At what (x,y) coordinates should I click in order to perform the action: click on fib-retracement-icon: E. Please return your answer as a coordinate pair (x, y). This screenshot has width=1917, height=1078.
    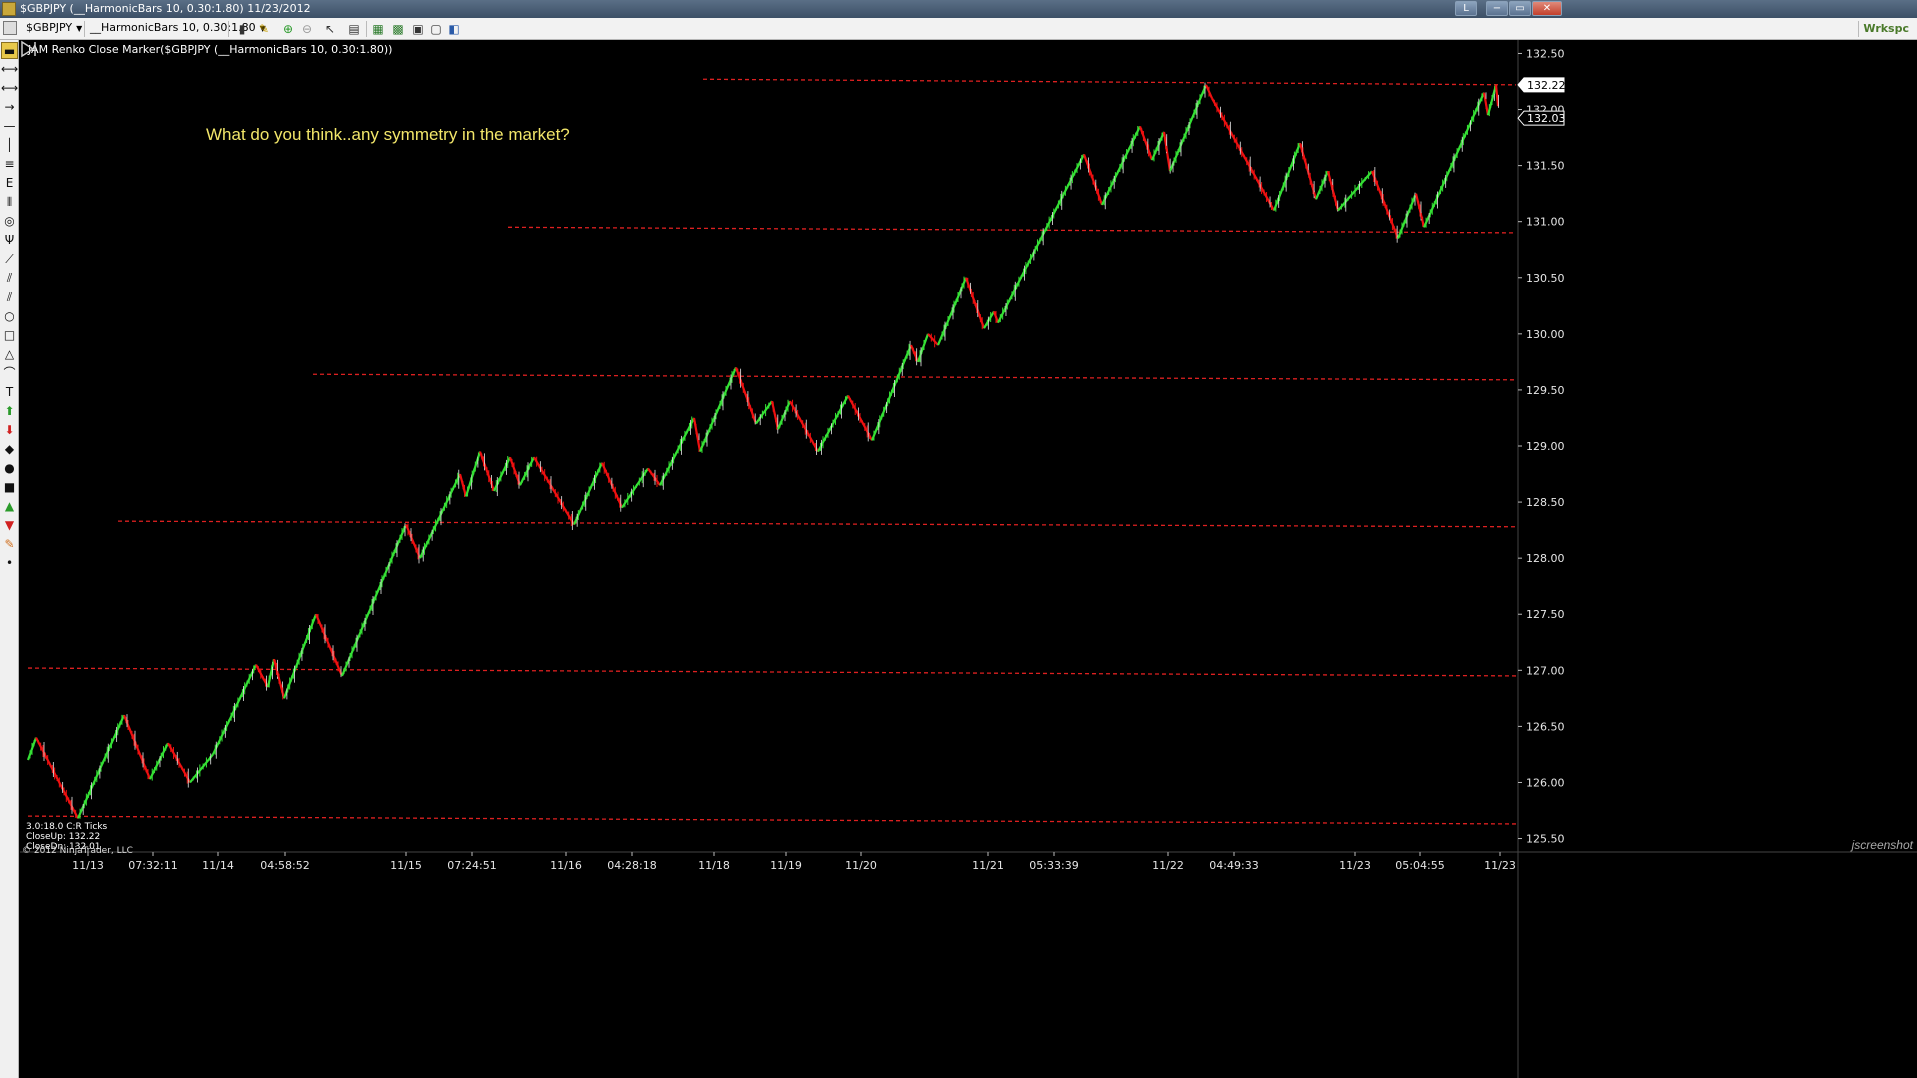
    Looking at the image, I should click on (9, 183).